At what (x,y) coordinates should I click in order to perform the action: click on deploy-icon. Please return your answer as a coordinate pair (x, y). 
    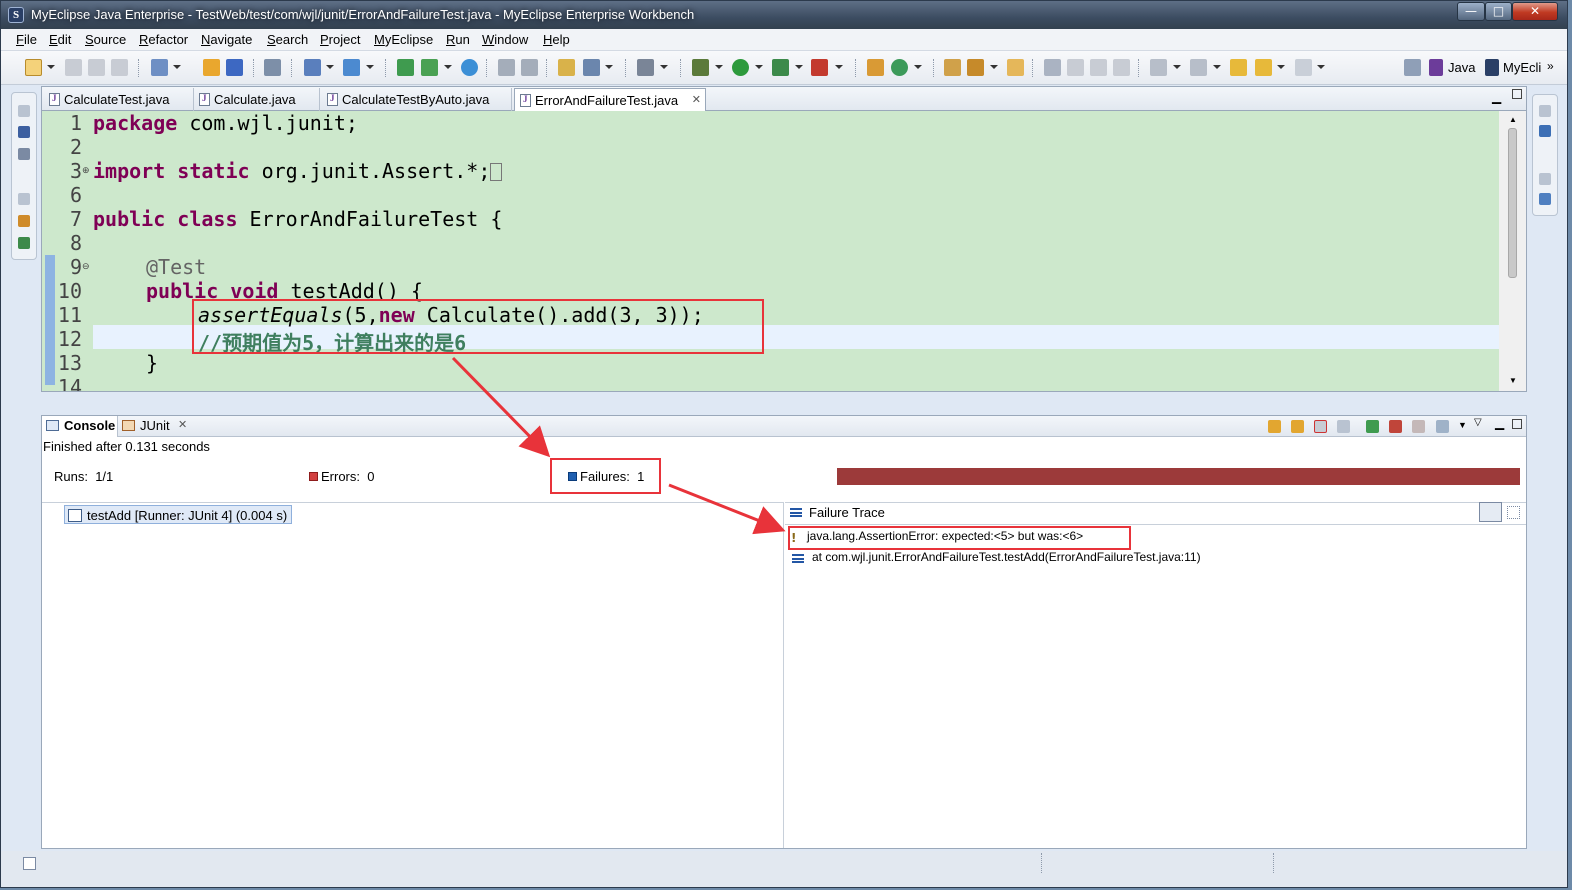
    Looking at the image, I should click on (211, 67).